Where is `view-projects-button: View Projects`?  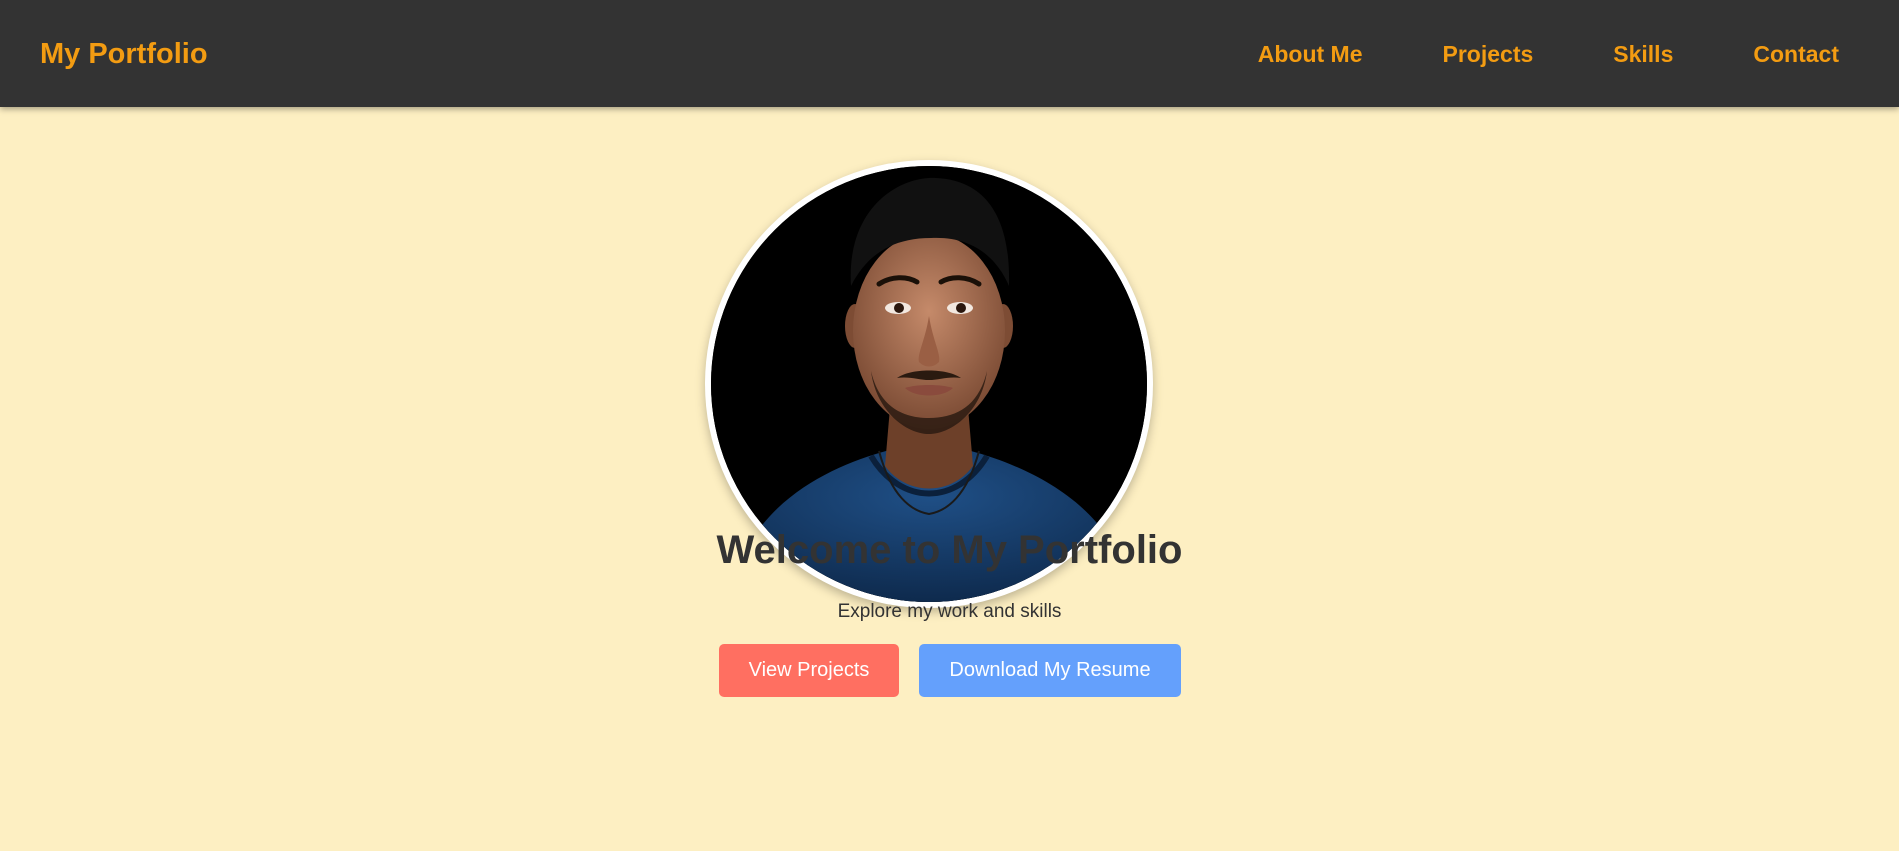 view-projects-button: View Projects is located at coordinates (809, 670).